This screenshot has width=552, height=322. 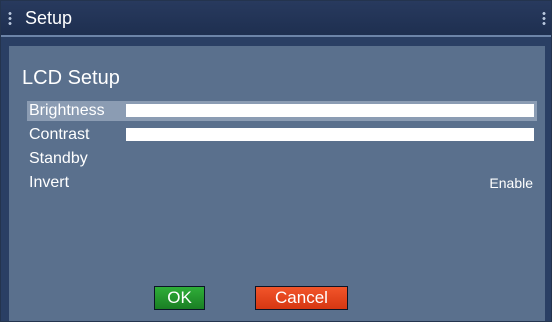 What do you see at coordinates (49, 18) in the screenshot?
I see `window-title: Setup` at bounding box center [49, 18].